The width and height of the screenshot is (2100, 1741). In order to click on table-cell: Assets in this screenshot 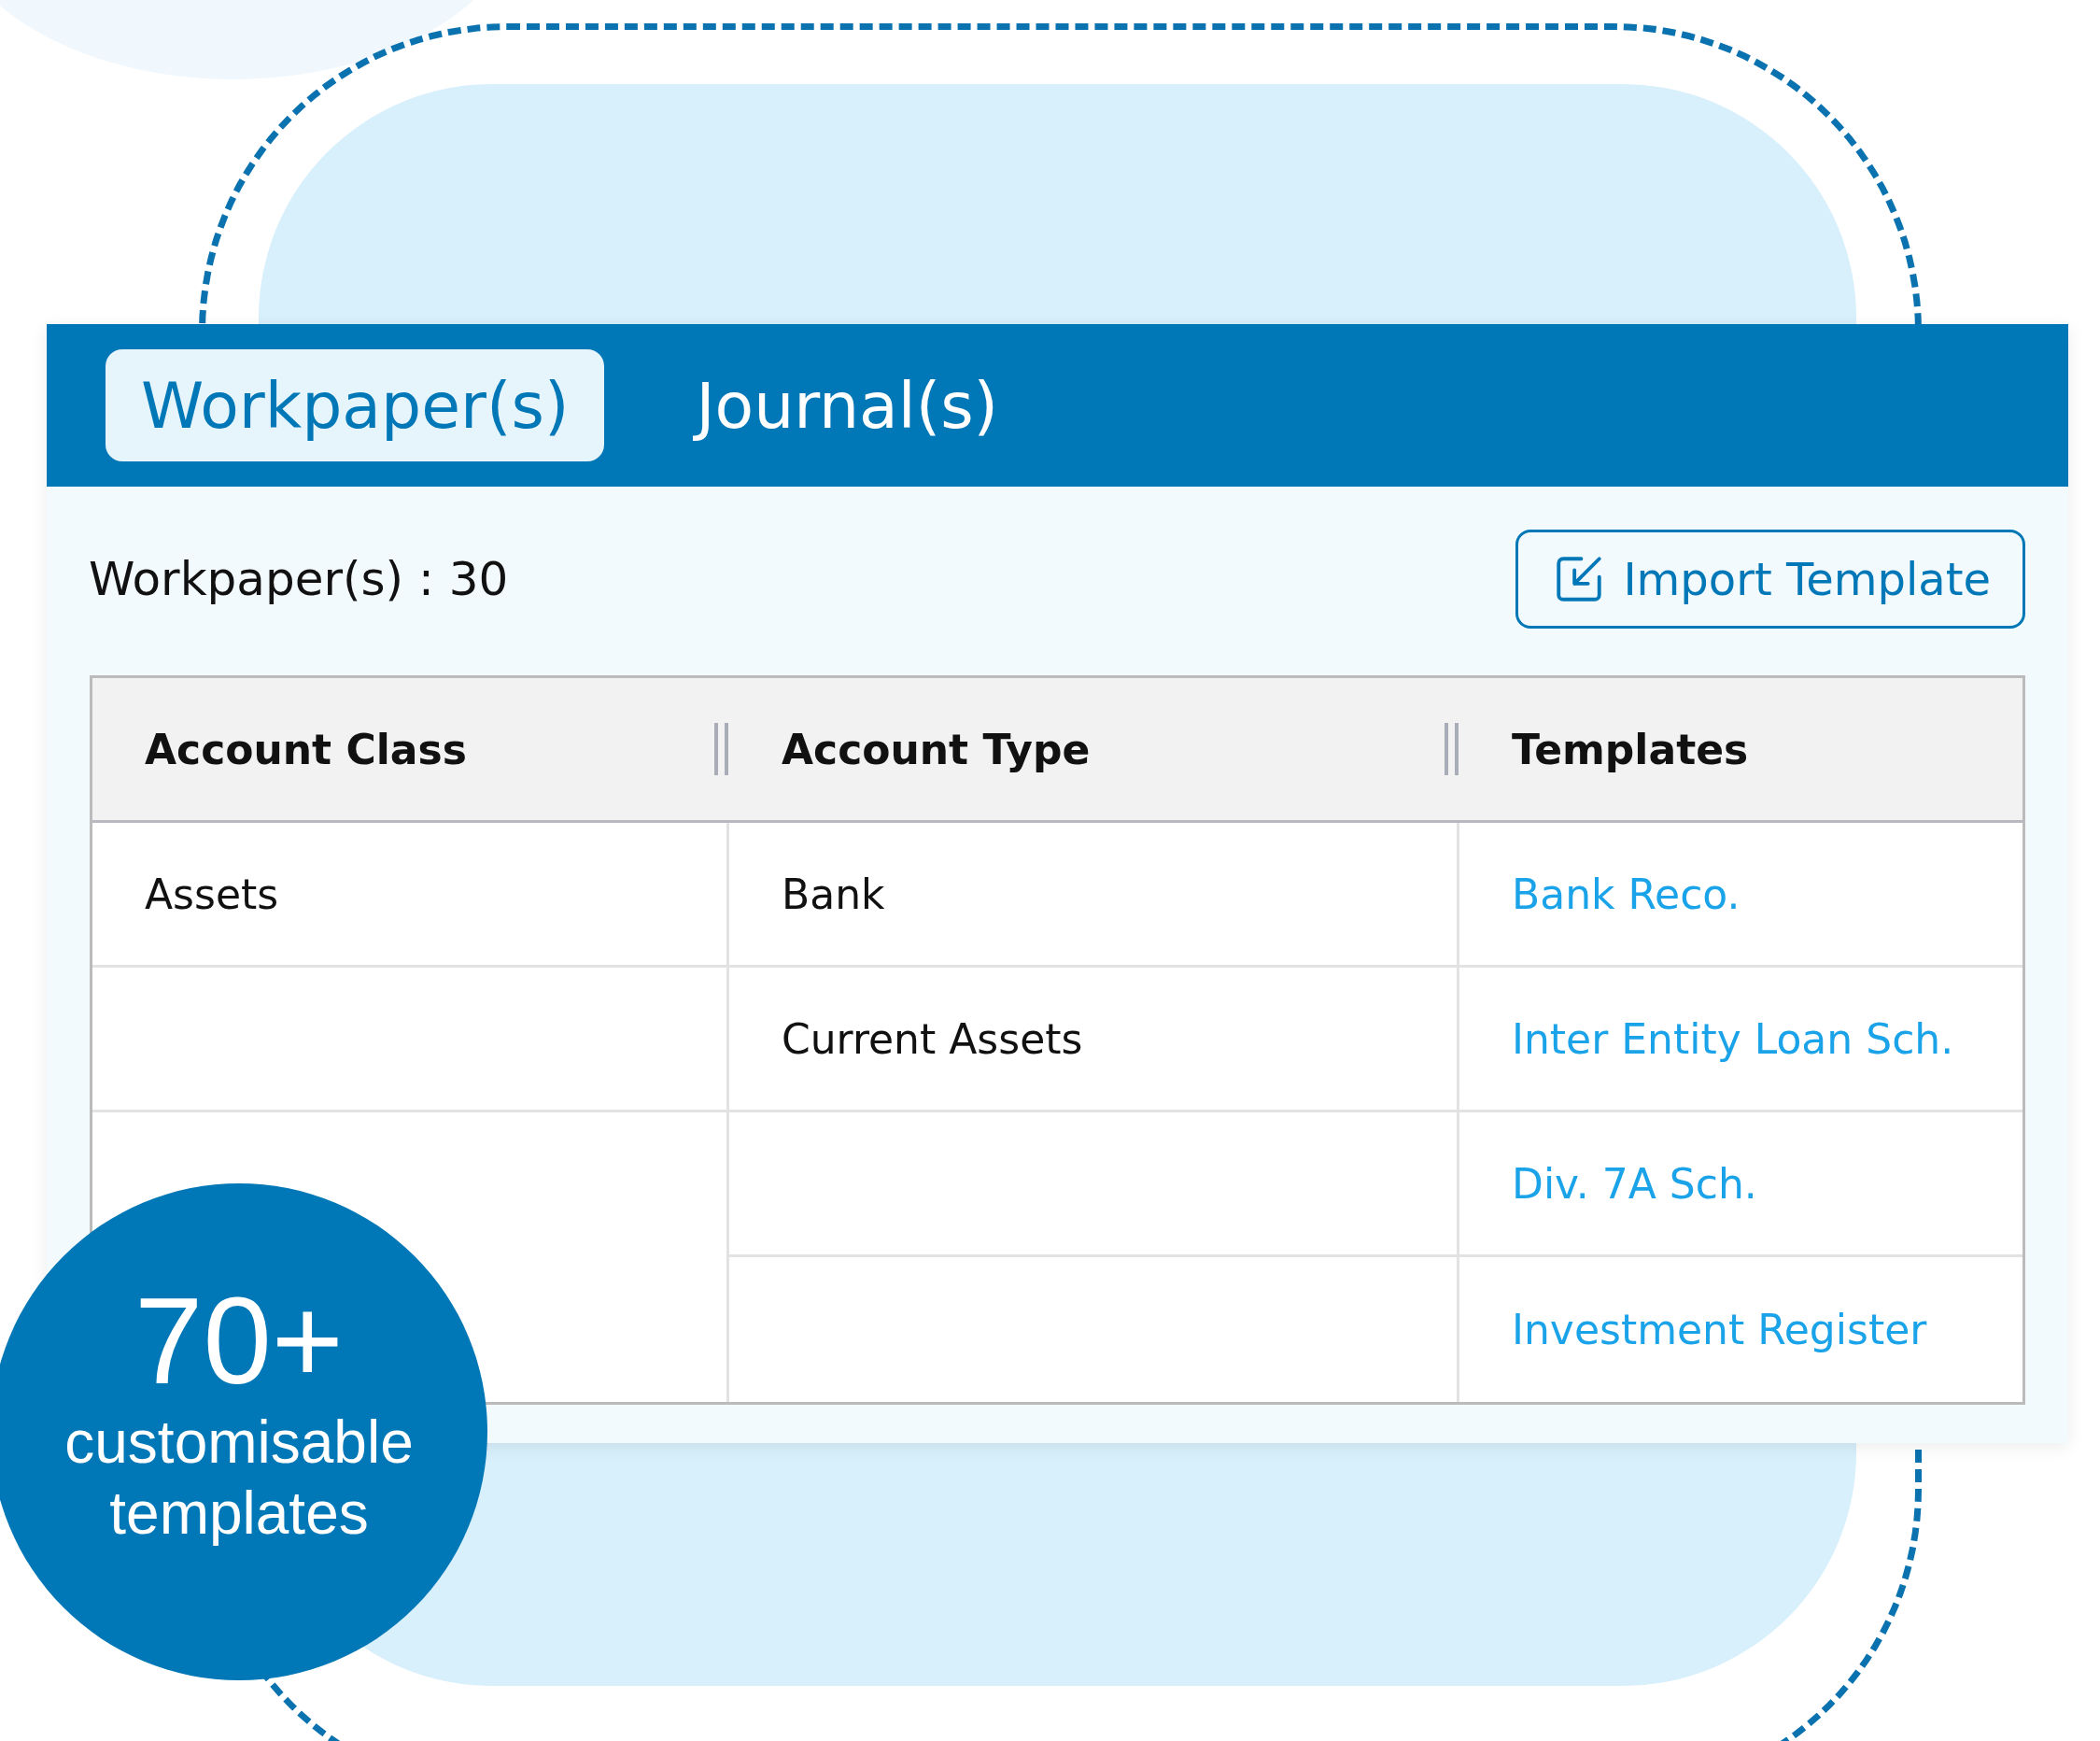, I will do `click(410, 895)`.